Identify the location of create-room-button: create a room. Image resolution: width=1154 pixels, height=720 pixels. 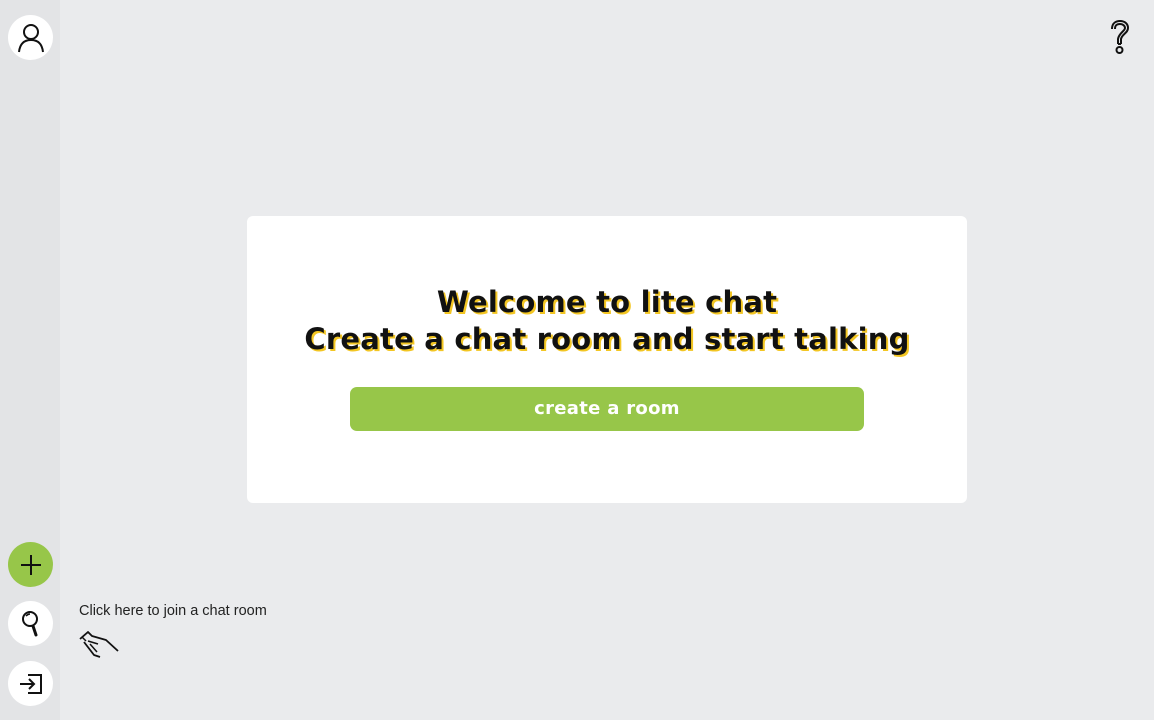
(607, 409).